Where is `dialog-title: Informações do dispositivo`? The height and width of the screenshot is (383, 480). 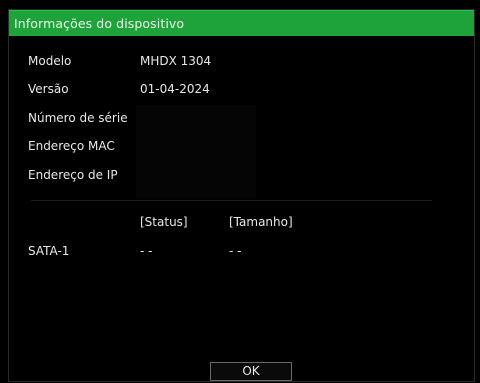 dialog-title: Informações do dispositivo is located at coordinates (99, 23).